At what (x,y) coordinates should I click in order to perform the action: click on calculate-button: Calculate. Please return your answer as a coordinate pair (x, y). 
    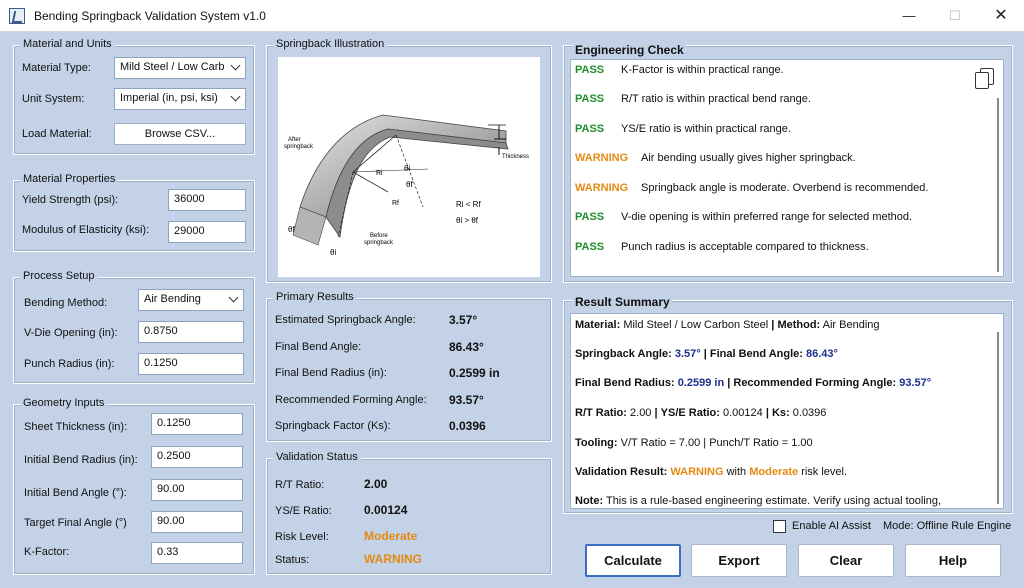
    Looking at the image, I should click on (633, 560).